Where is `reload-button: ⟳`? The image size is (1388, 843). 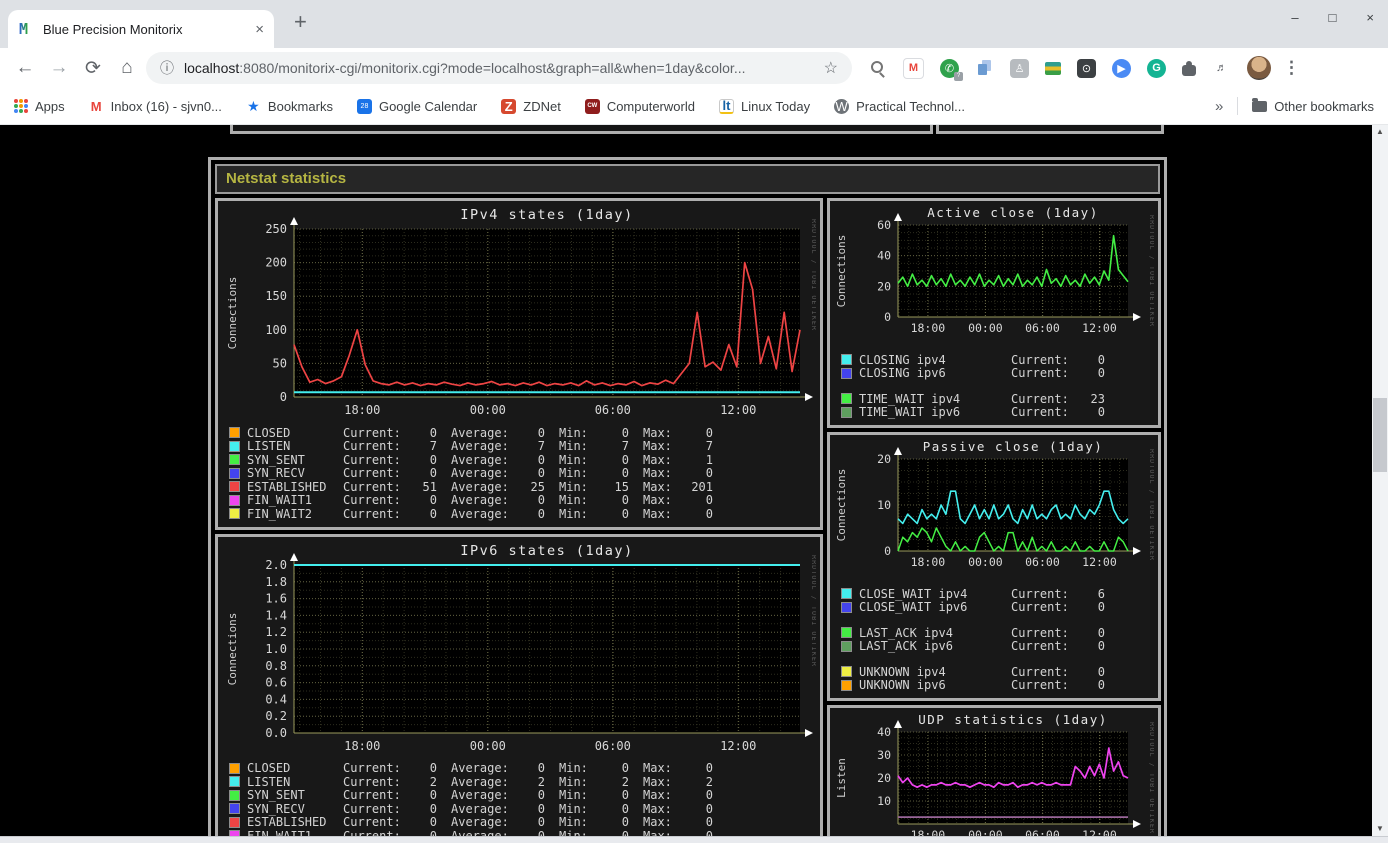 reload-button: ⟳ is located at coordinates (93, 68).